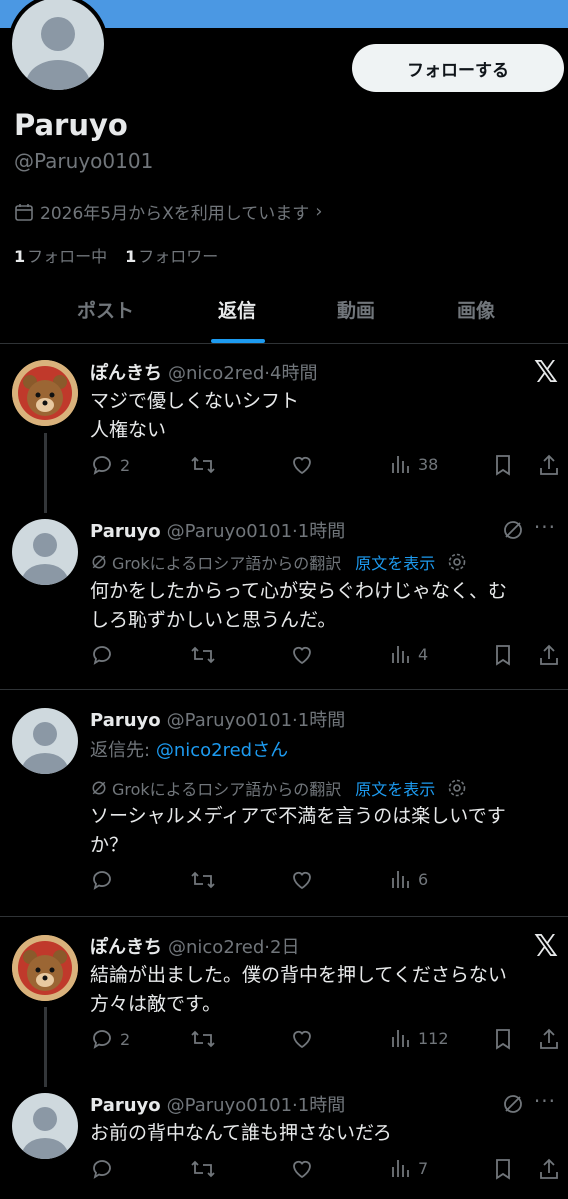 The width and height of the screenshot is (568, 1199). I want to click on views-button: 38, so click(414, 464).